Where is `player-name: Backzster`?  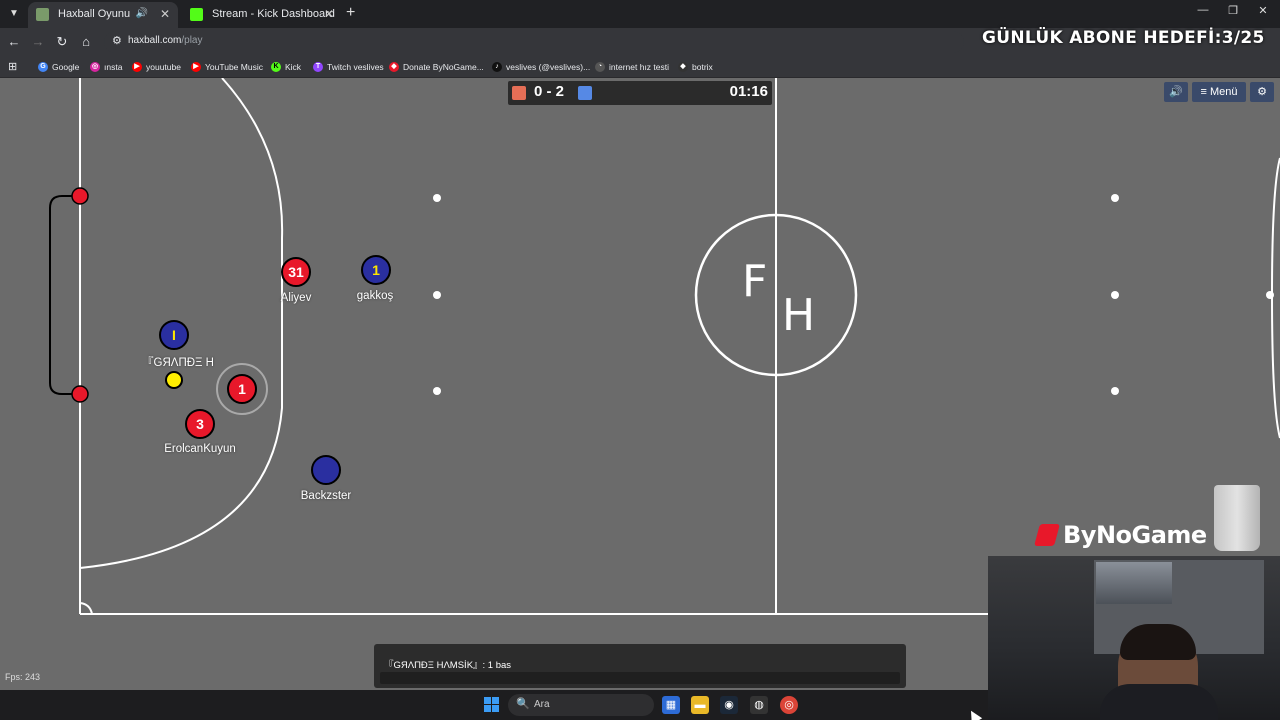
player-name: Backzster is located at coordinates (326, 496).